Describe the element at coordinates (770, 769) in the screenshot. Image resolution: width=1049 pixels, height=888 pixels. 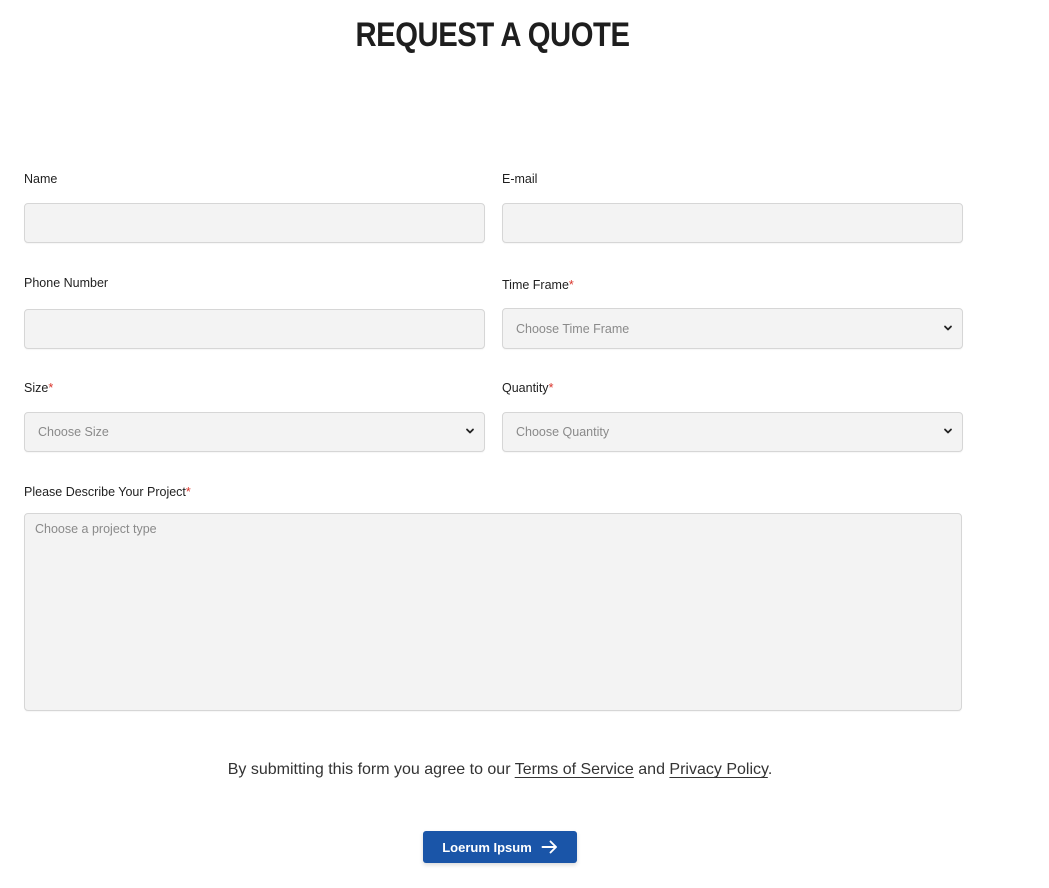
I see `consent-suffix: .` at that location.